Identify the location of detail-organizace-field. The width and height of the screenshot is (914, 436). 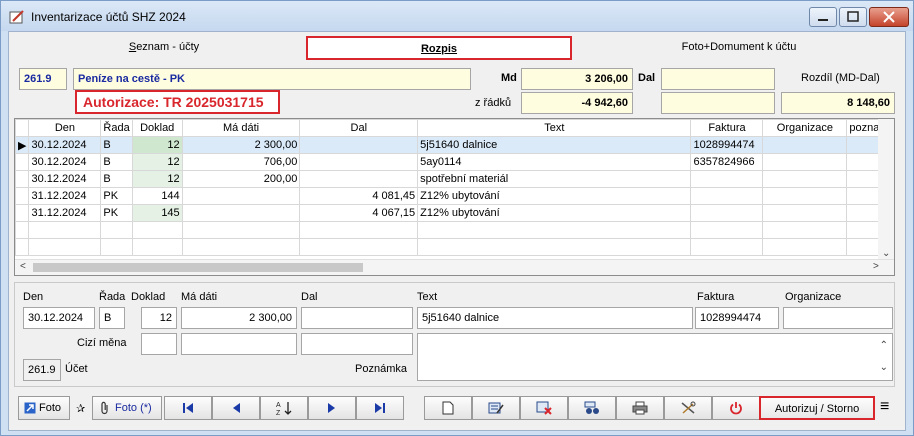
(838, 318).